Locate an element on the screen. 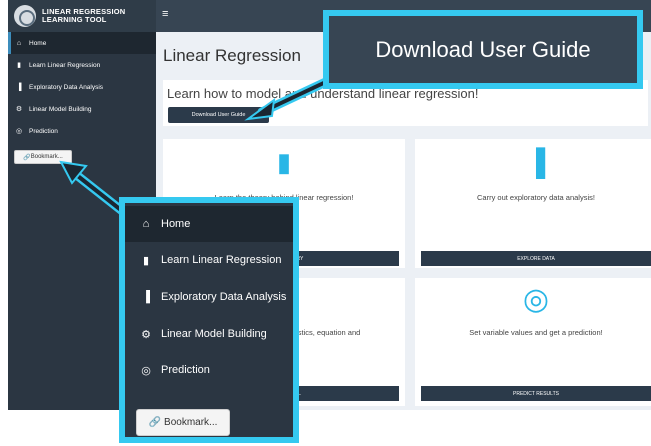 Image resolution: width=651 pixels, height=446 pixels. link-icon: 🔗 is located at coordinates (155, 422).